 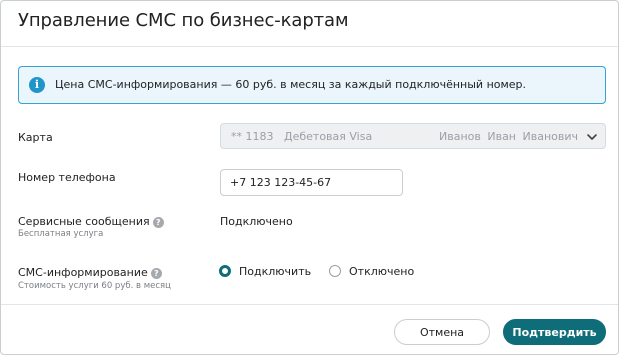 I want to click on service-label: Сервисные сообщения?, so click(x=91, y=221).